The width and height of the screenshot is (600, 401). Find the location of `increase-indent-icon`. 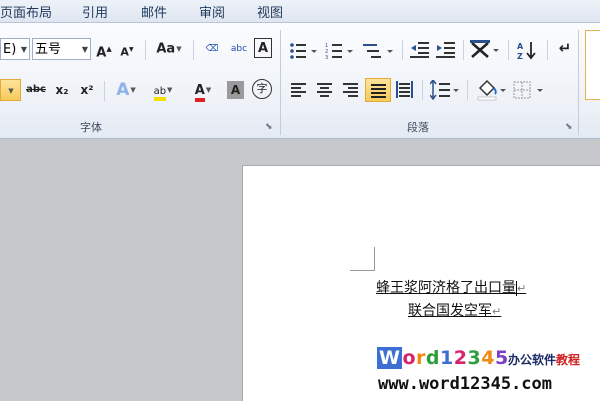

increase-indent-icon is located at coordinates (446, 50).